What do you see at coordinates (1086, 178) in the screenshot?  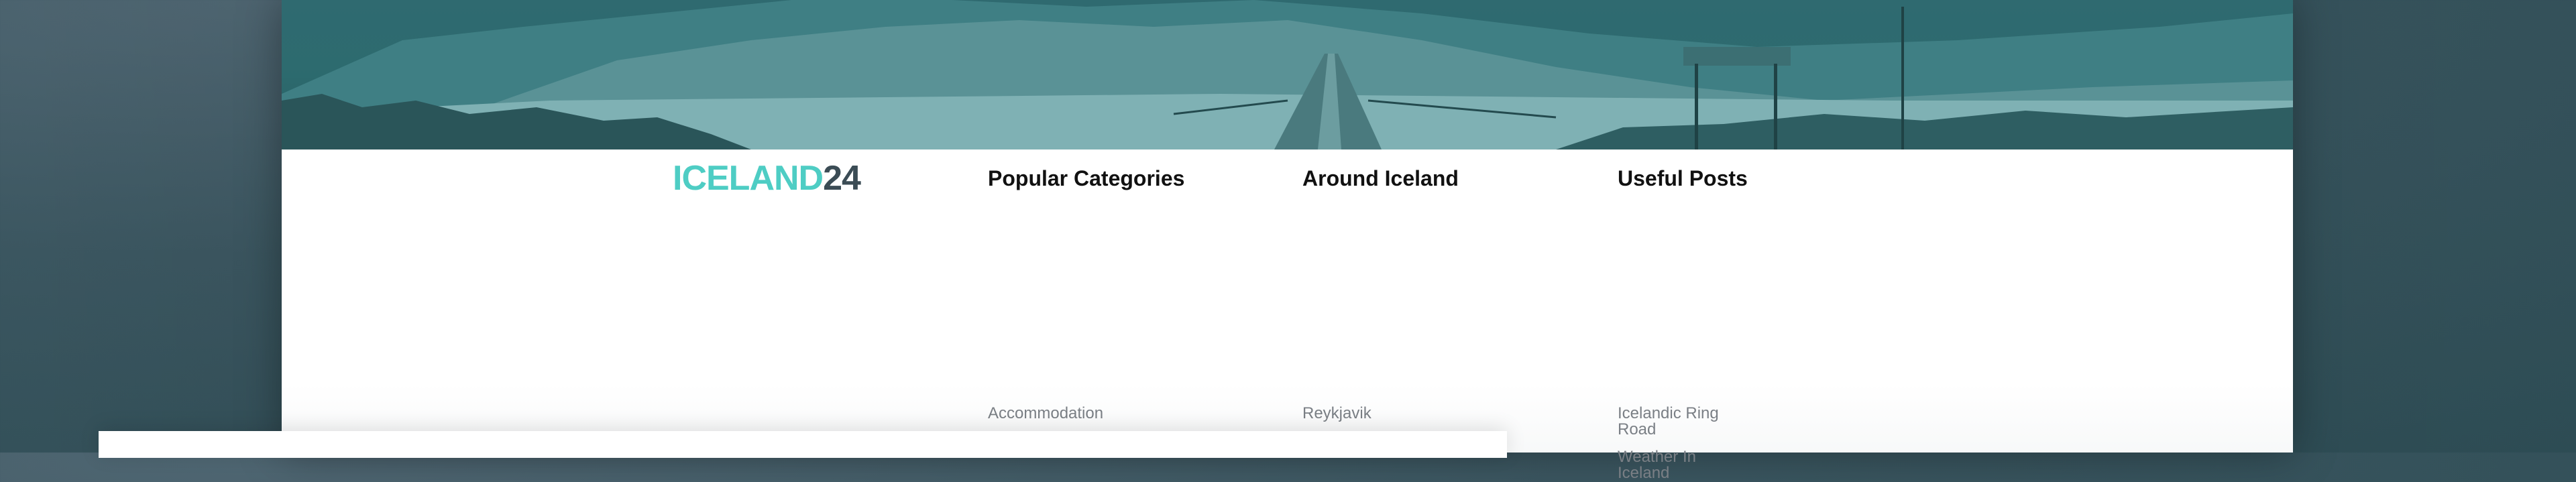 I see `footer-column-title: Popular Categories` at bounding box center [1086, 178].